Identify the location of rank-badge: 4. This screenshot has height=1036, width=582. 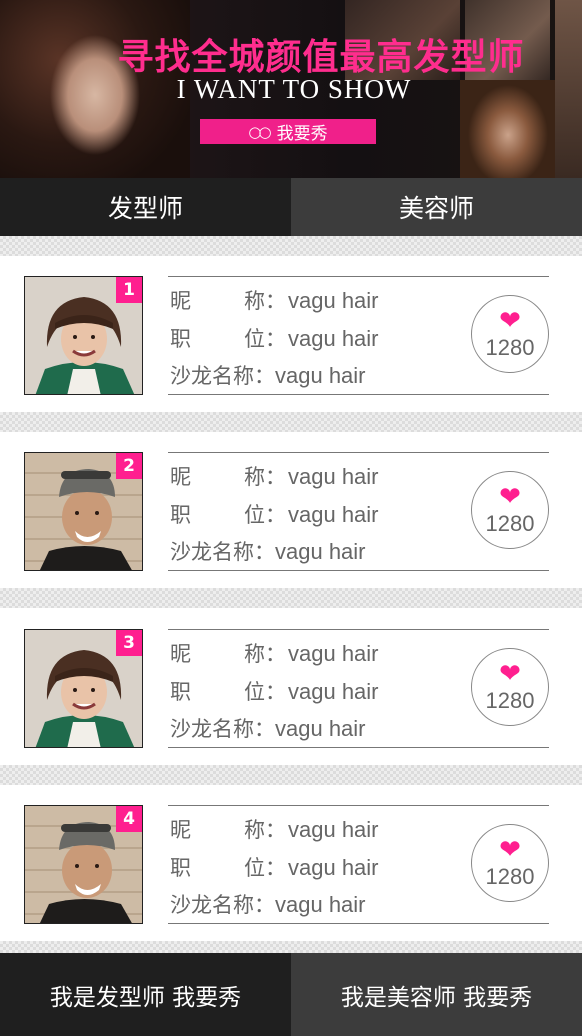
(129, 819).